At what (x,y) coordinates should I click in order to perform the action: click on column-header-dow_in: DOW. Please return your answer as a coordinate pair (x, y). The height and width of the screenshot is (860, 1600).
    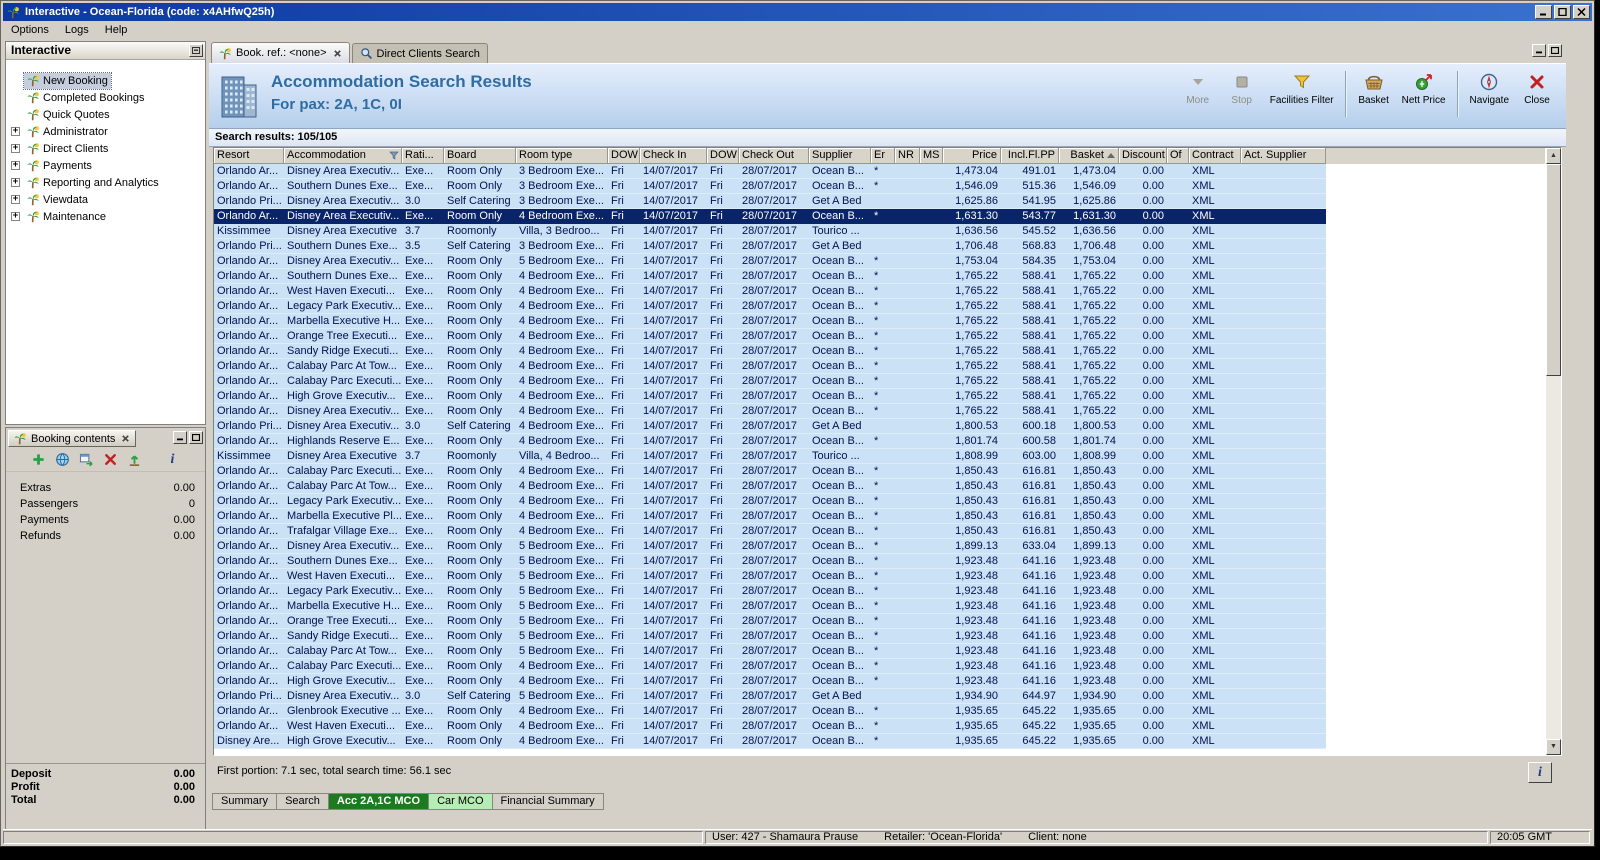
    Looking at the image, I should click on (624, 156).